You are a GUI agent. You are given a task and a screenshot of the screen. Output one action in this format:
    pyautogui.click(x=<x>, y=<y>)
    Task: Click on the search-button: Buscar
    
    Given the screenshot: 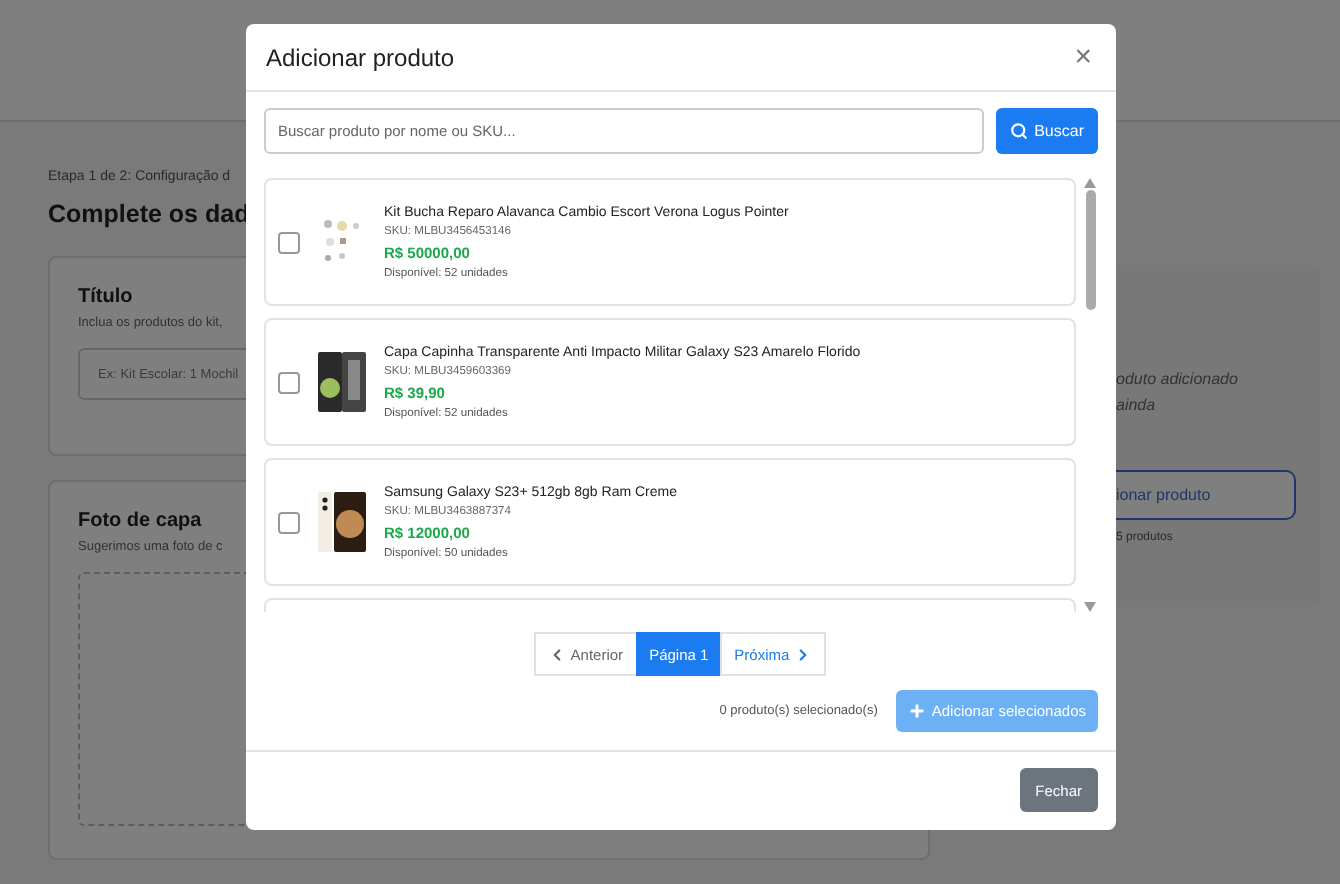 What is the action you would take?
    pyautogui.click(x=1047, y=131)
    